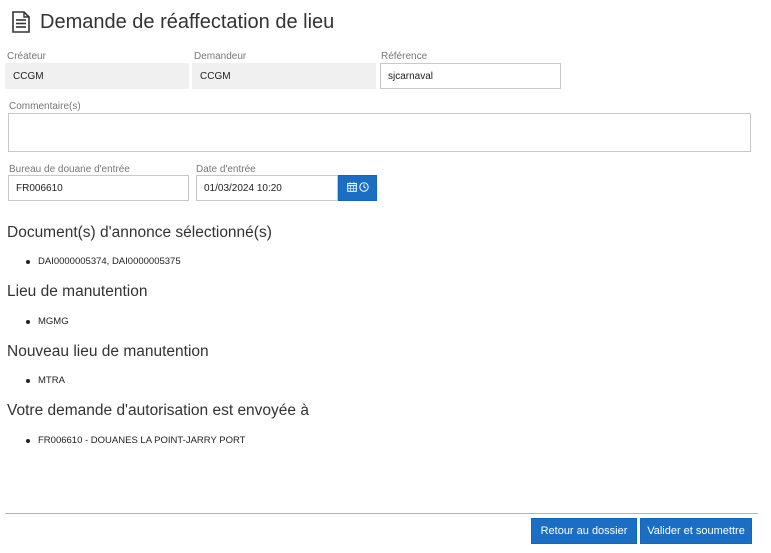  I want to click on section-heading-nouveau-lieu: Nouveau lieu de manutention, so click(108, 351).